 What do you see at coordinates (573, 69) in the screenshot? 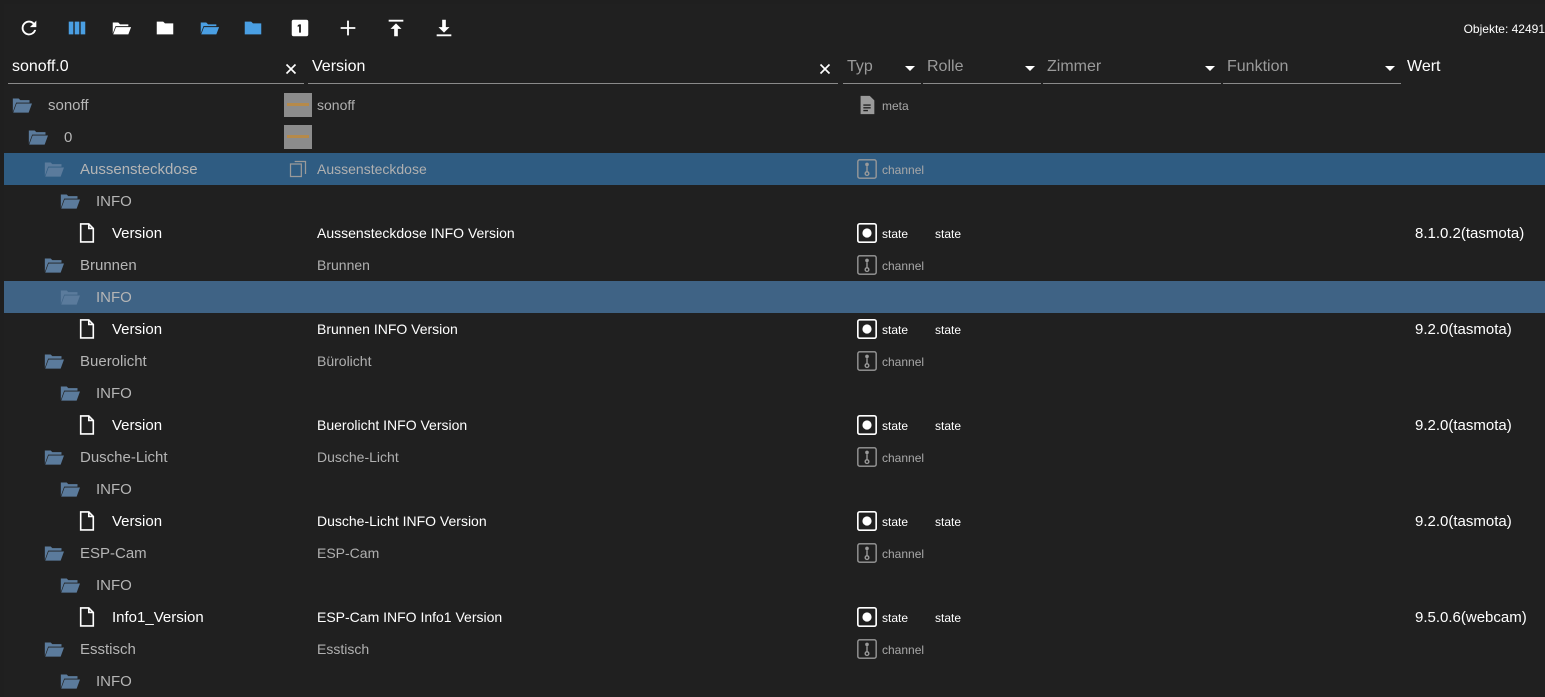
I see `name-filter-input: Version` at bounding box center [573, 69].